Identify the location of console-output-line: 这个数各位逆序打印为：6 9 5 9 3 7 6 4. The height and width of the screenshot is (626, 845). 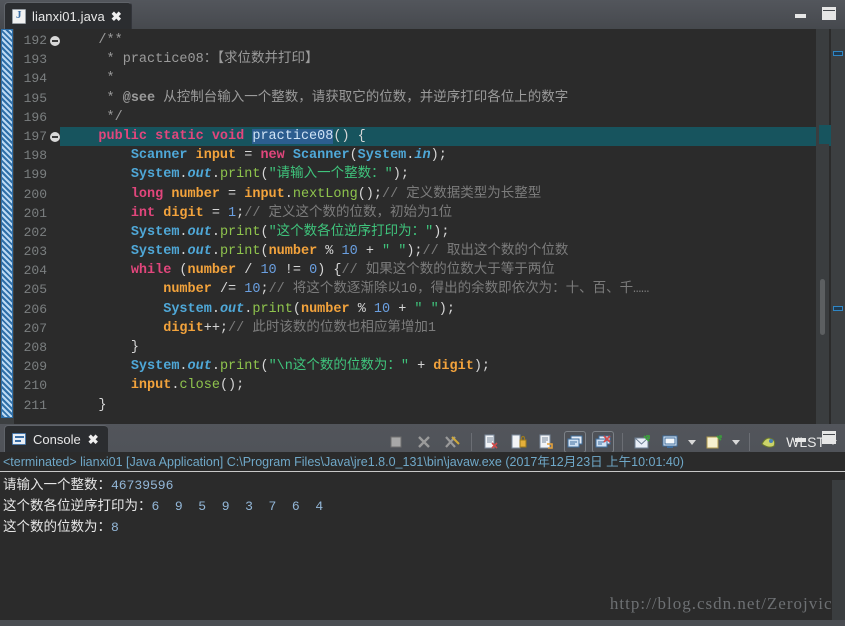
(422, 505).